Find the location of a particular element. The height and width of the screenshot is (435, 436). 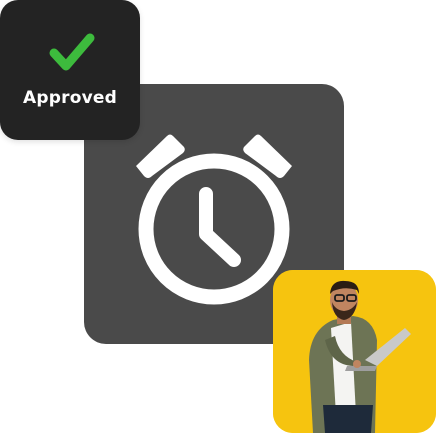

man-with-laptop-photo is located at coordinates (354, 351).